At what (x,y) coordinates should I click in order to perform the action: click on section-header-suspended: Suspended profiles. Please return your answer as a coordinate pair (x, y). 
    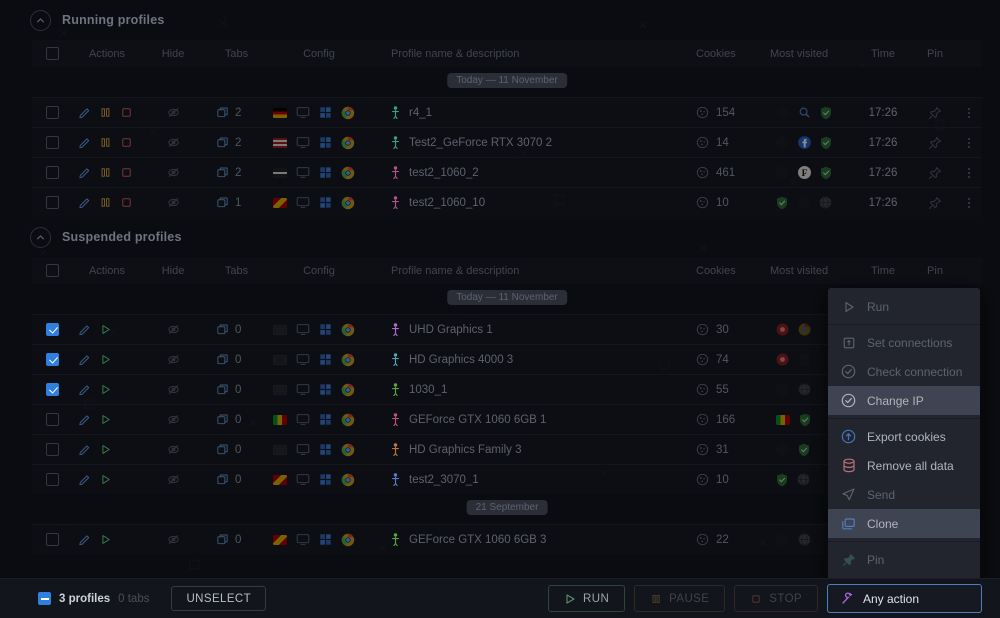
    Looking at the image, I should click on (500, 237).